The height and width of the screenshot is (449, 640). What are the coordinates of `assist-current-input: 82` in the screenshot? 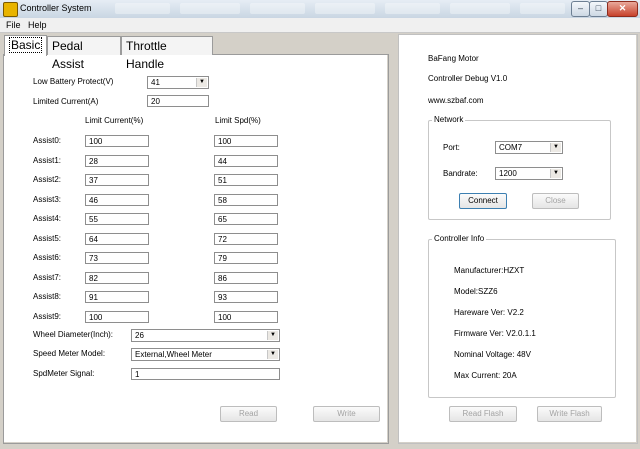 It's located at (117, 277).